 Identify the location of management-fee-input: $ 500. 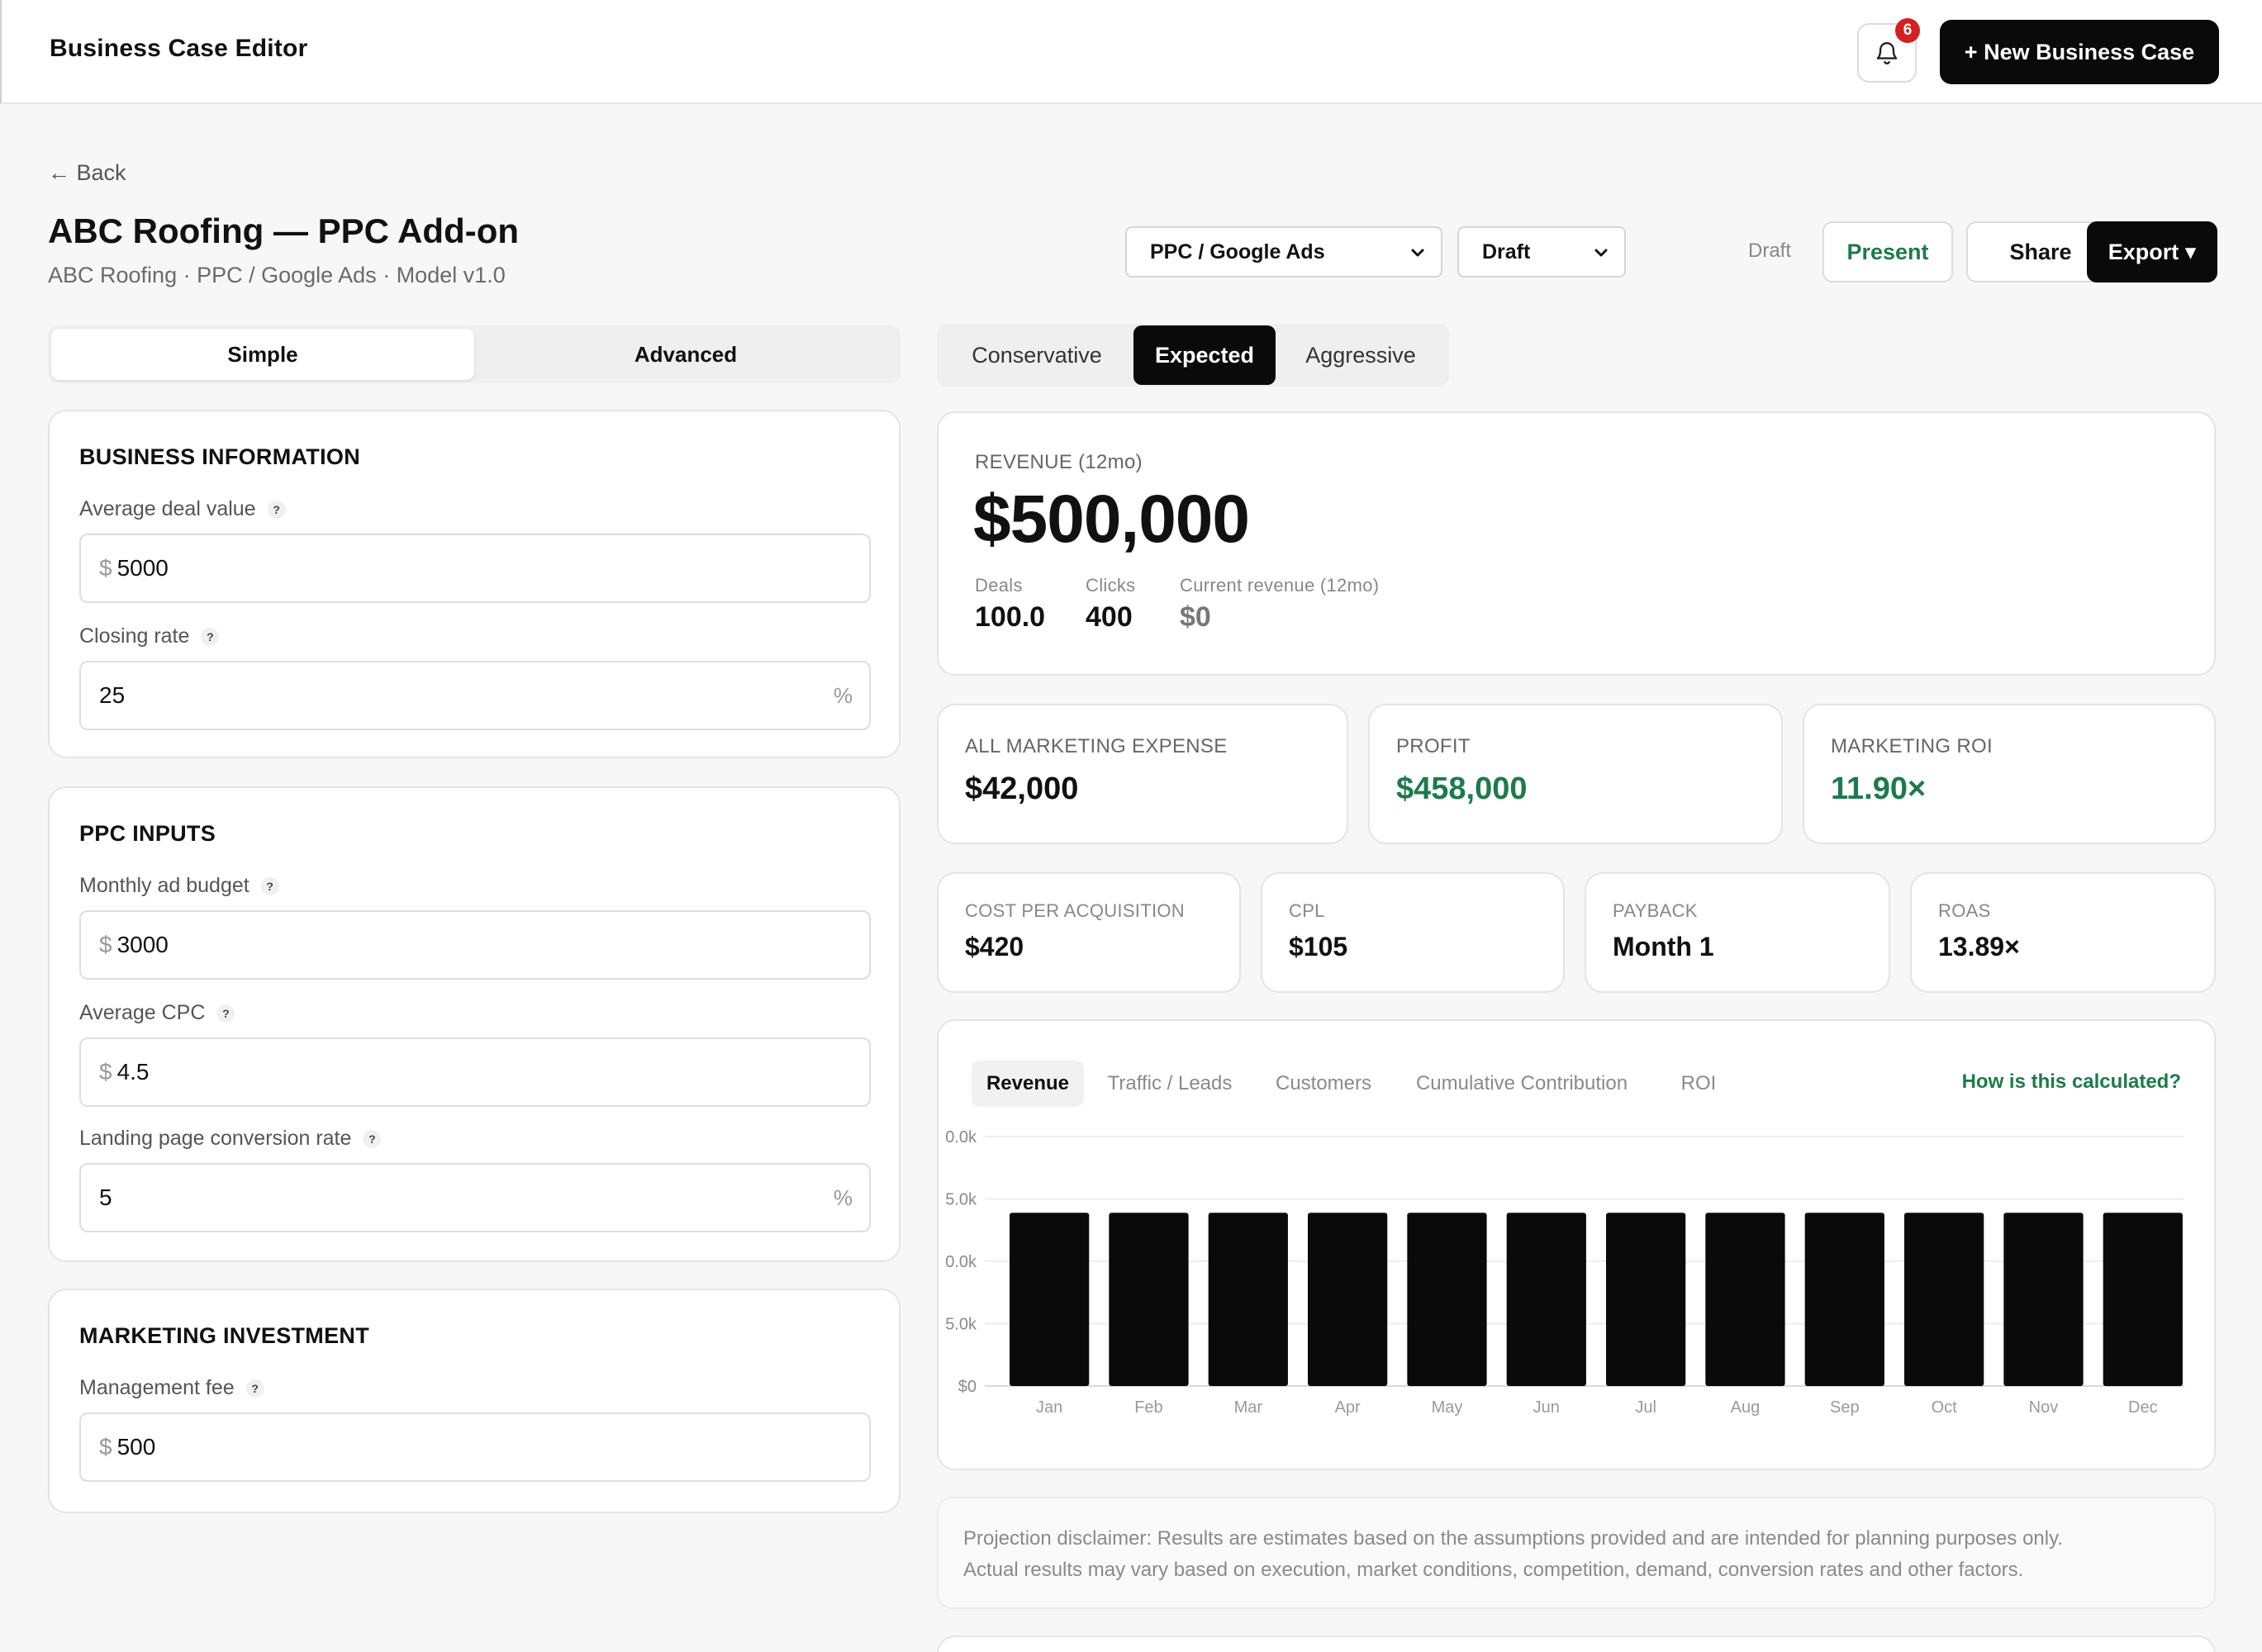
(475, 1447).